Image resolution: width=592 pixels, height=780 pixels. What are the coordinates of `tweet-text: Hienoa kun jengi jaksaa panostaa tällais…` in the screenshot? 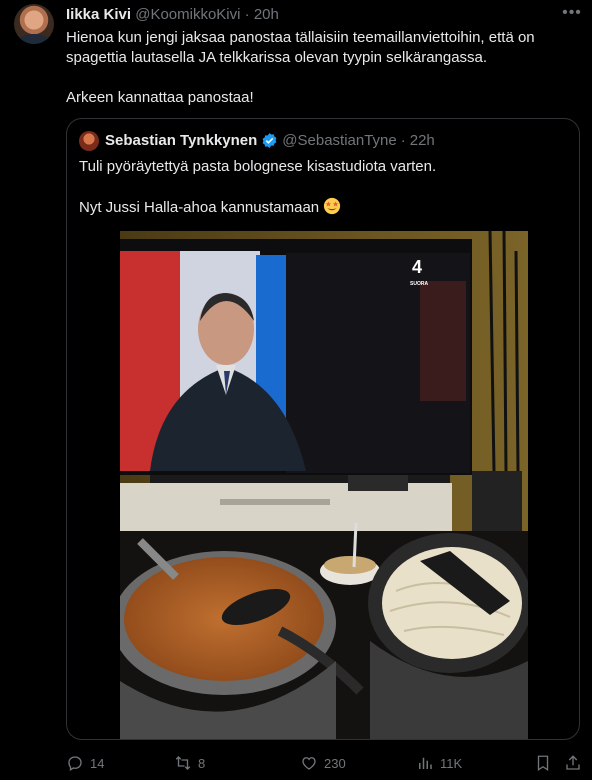 It's located at (321, 68).